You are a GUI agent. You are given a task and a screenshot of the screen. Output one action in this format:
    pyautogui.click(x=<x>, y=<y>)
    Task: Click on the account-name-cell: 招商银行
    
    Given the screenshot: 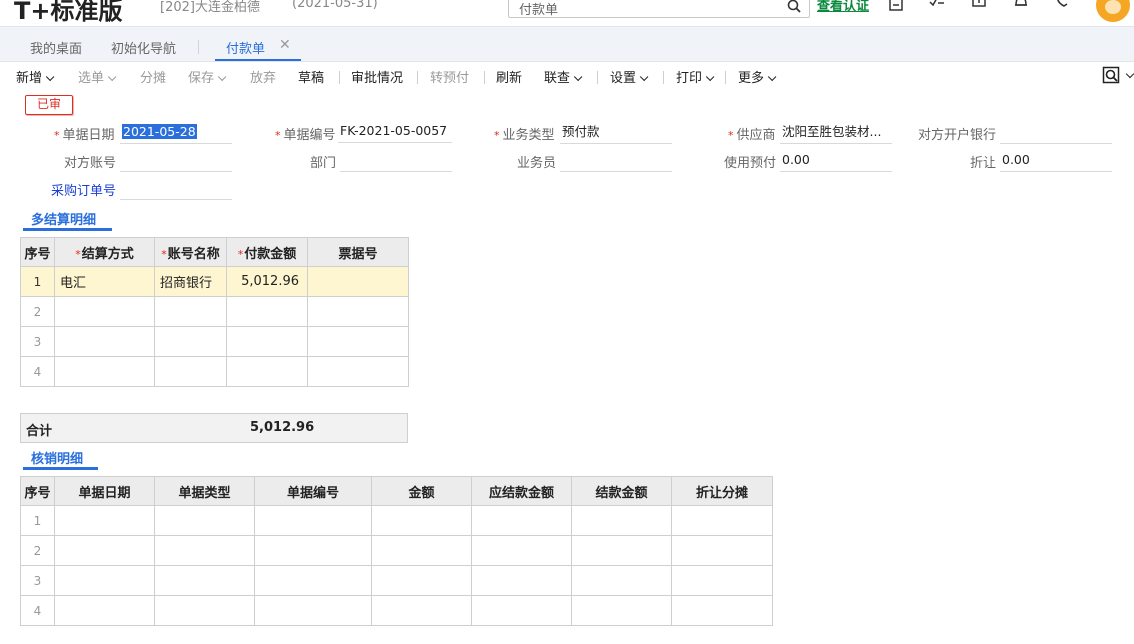 What is the action you would take?
    pyautogui.click(x=190, y=281)
    